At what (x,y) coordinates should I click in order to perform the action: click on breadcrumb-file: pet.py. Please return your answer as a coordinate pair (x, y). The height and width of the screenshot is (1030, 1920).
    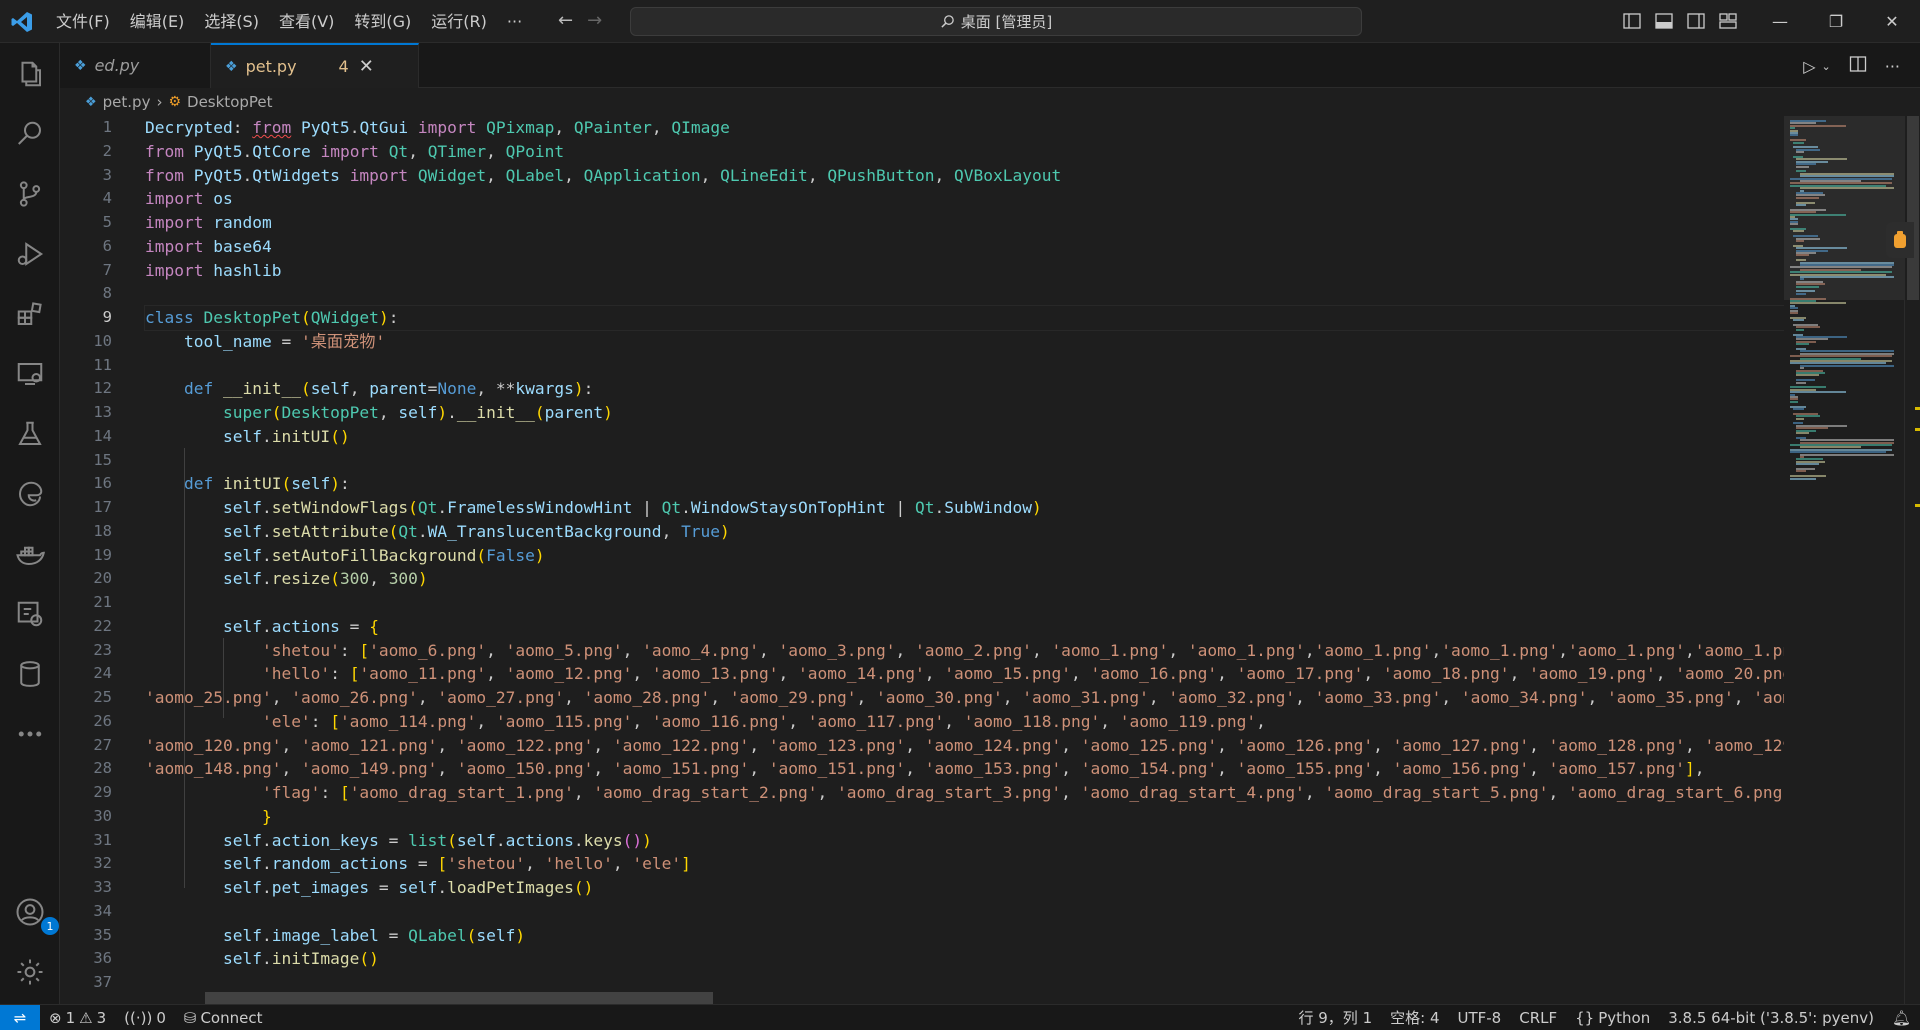
    Looking at the image, I should click on (127, 102).